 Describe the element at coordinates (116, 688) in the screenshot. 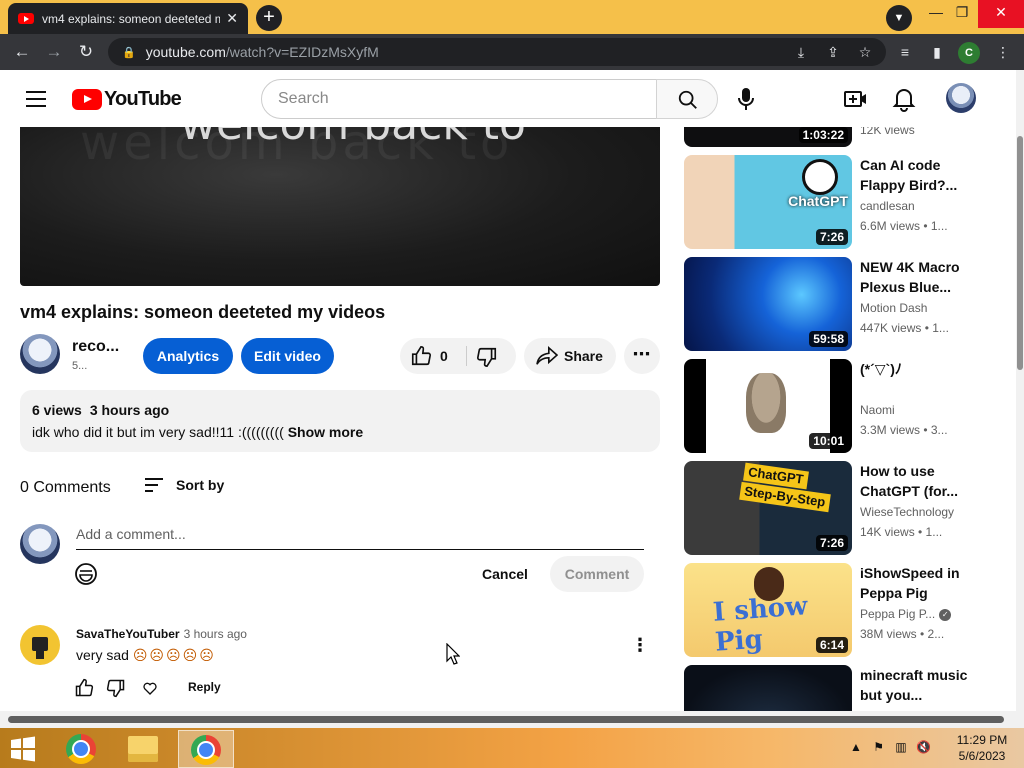

I see `comment-dislike-icon` at that location.